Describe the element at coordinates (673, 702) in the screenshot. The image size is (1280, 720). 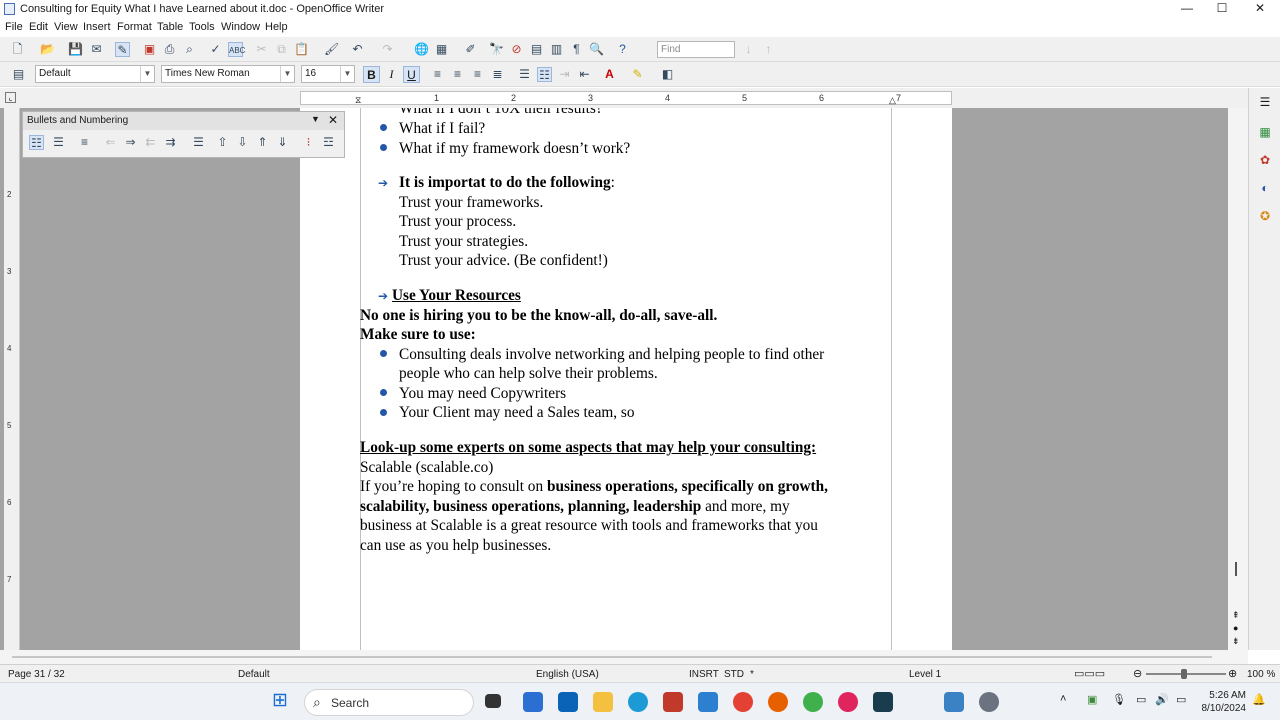
I see `acrobat-icon` at that location.